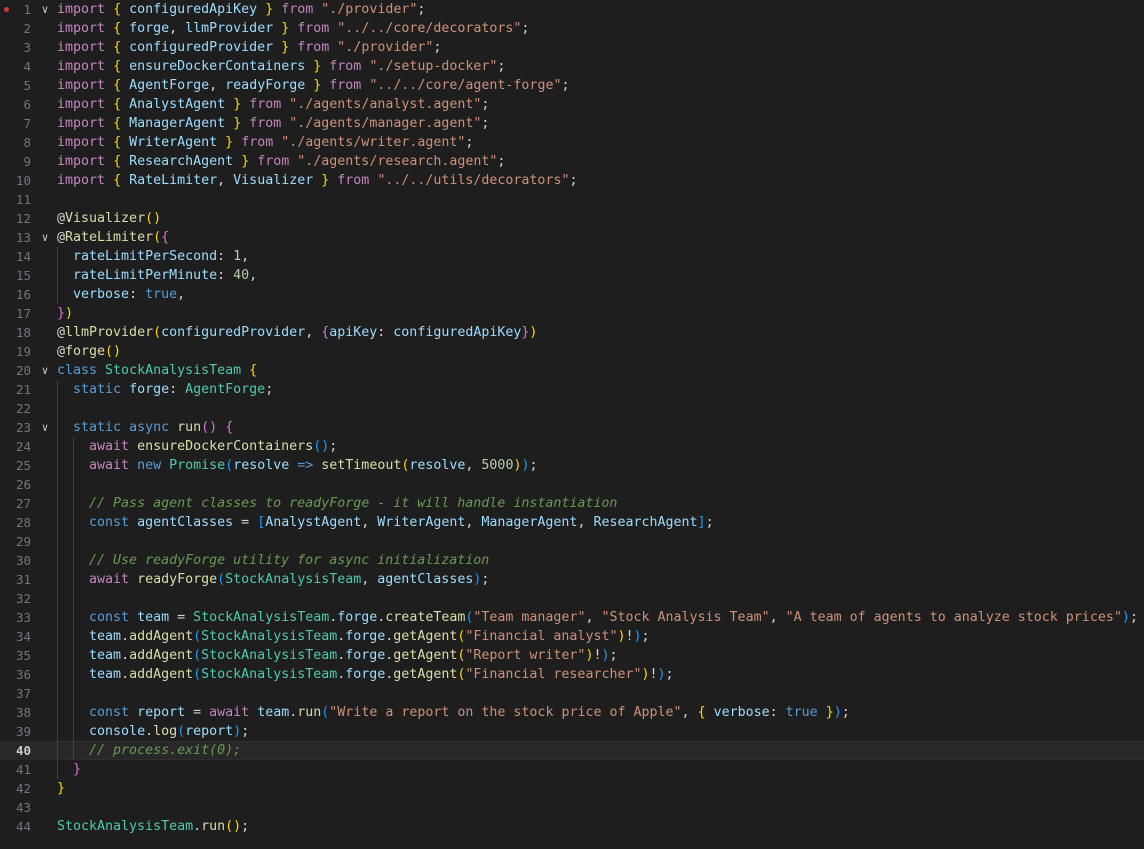 The height and width of the screenshot is (849, 1144). What do you see at coordinates (572, 541) in the screenshot?
I see `code-line: 29` at bounding box center [572, 541].